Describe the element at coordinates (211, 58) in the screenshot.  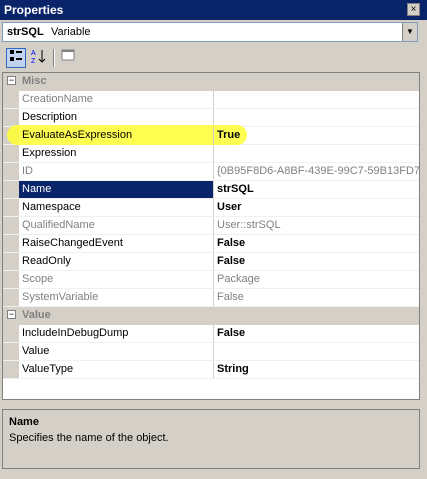
I see `properties-toolbar: AZ` at that location.